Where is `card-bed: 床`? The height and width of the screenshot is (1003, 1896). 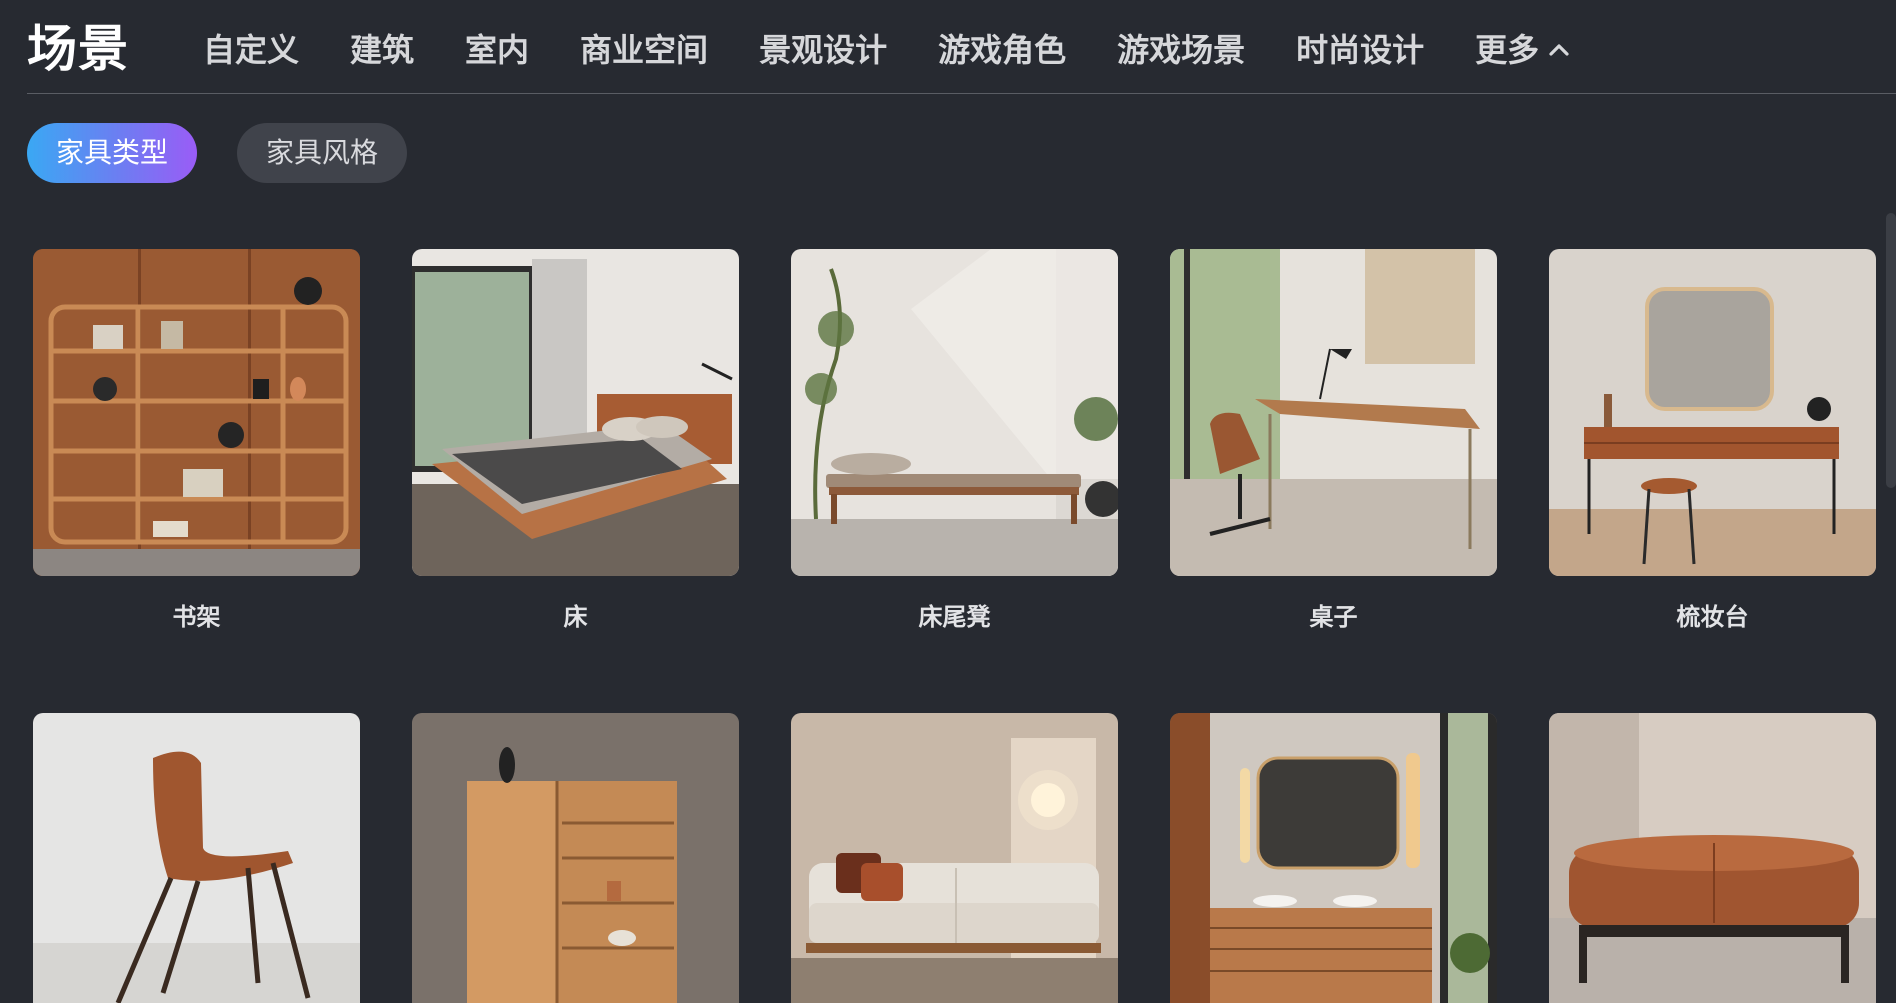
card-bed: 床 is located at coordinates (575, 481).